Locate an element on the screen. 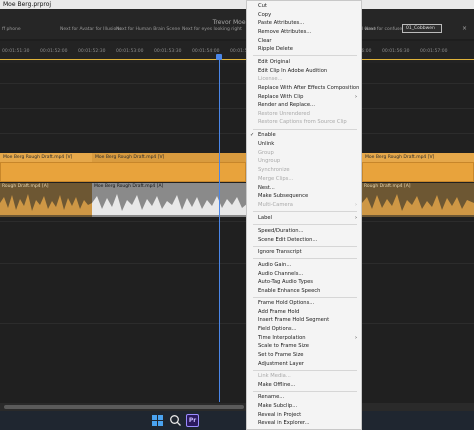  menu-item-synchronize: Synchronize is located at coordinates (274, 170).